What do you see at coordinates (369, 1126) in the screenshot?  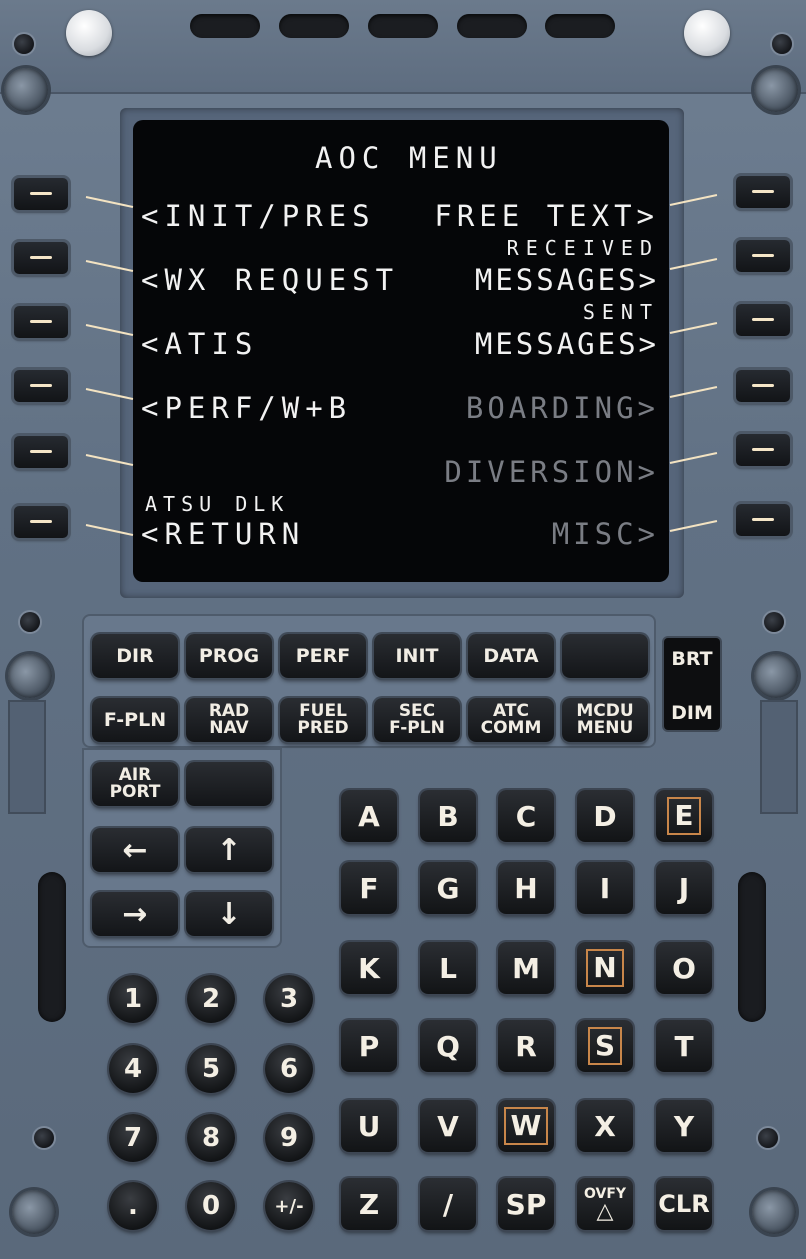 I see `key-u: U` at bounding box center [369, 1126].